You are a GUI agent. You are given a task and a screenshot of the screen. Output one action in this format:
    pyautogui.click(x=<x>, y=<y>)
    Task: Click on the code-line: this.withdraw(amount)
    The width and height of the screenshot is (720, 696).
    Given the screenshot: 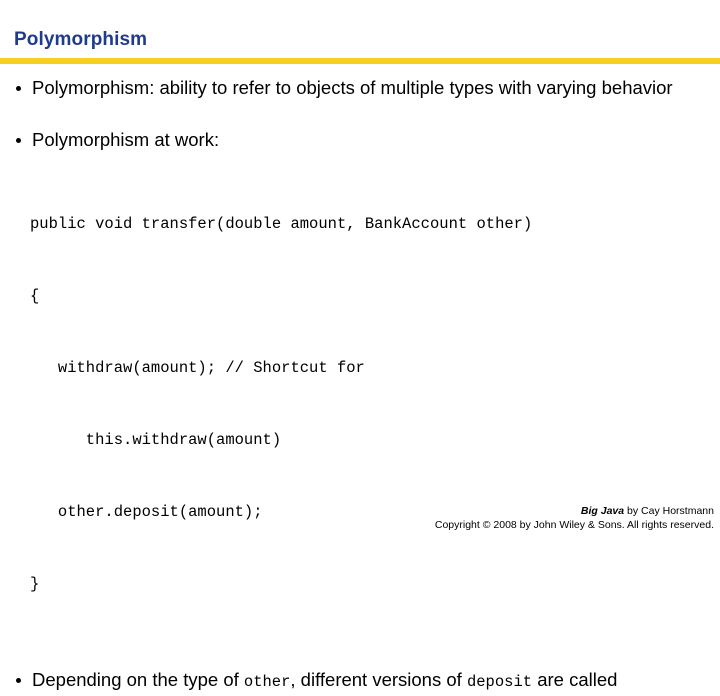 What is the action you would take?
    pyautogui.click(x=156, y=440)
    